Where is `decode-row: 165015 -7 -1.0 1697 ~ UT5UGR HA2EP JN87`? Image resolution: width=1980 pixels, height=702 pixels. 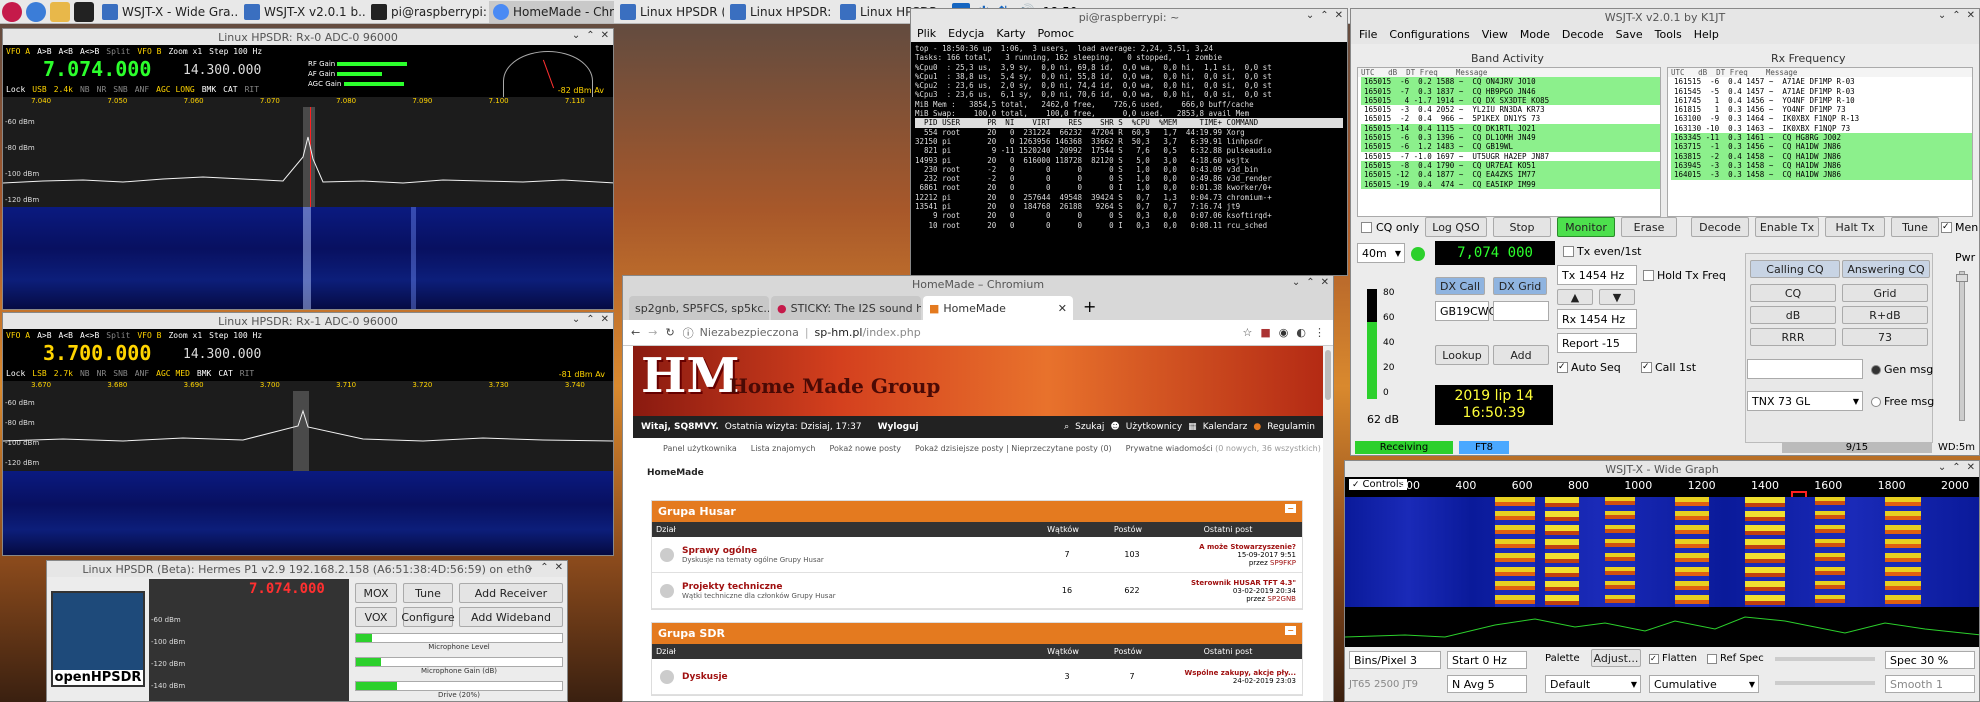 decode-row: 165015 -7 -1.0 1697 ~ UT5UGR HA2EP JN87 is located at coordinates (1510, 156).